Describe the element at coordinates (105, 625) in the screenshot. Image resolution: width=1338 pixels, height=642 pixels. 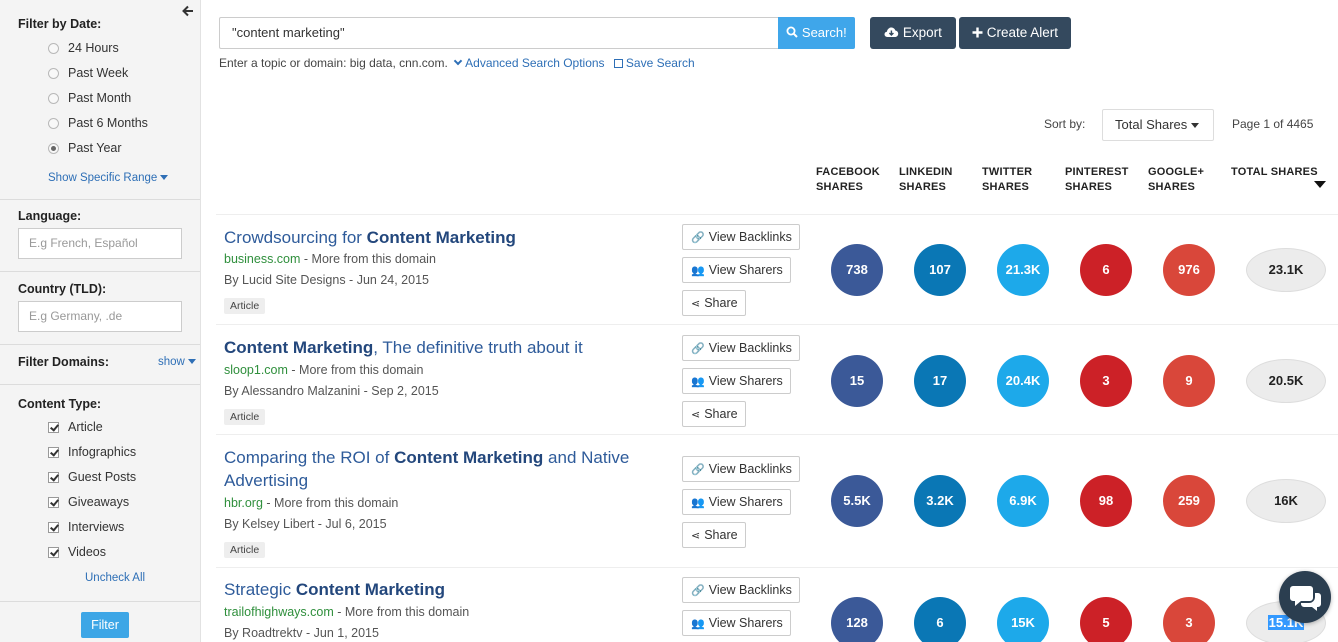
I see `filter-button: Filter` at that location.